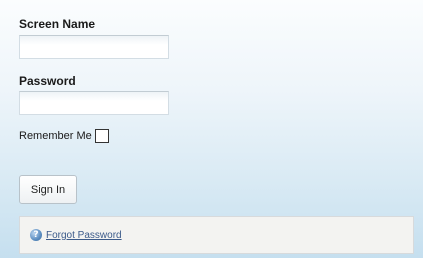 This screenshot has height=258, width=423. I want to click on password-label: Password, so click(47, 81).